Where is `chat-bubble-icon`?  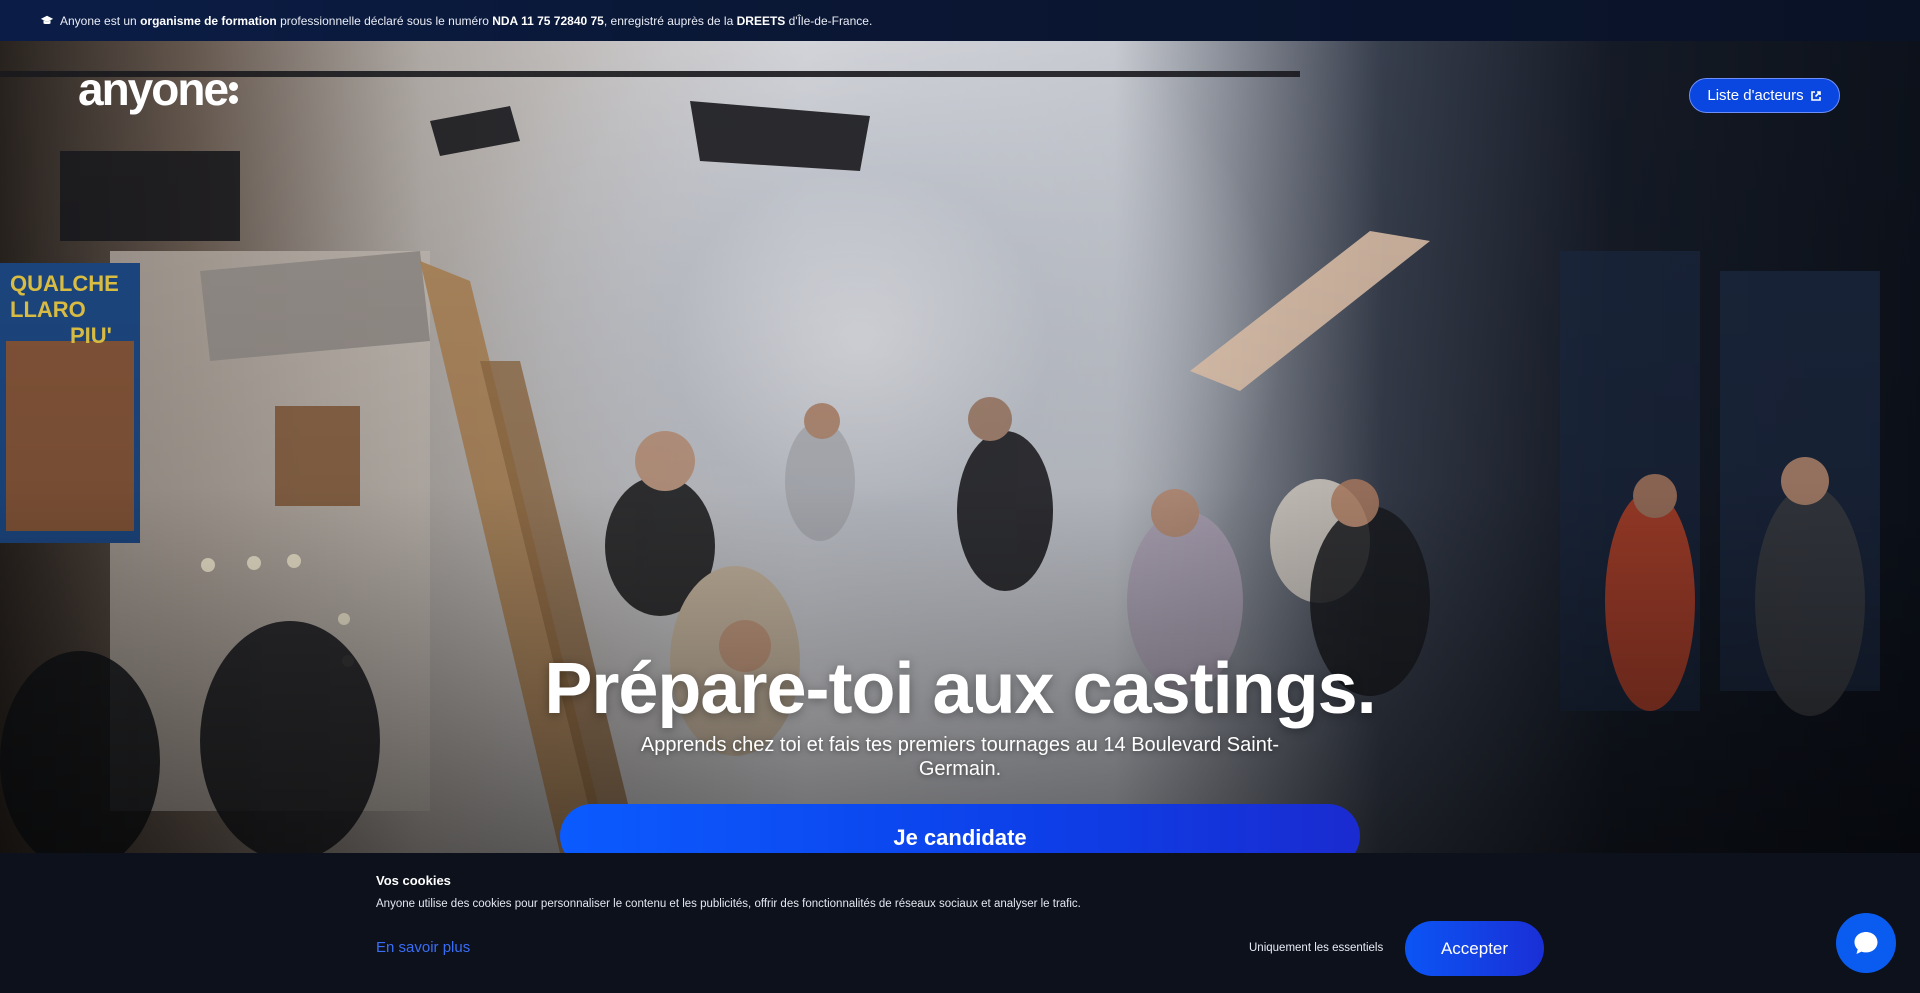
chat-bubble-icon is located at coordinates (1866, 943).